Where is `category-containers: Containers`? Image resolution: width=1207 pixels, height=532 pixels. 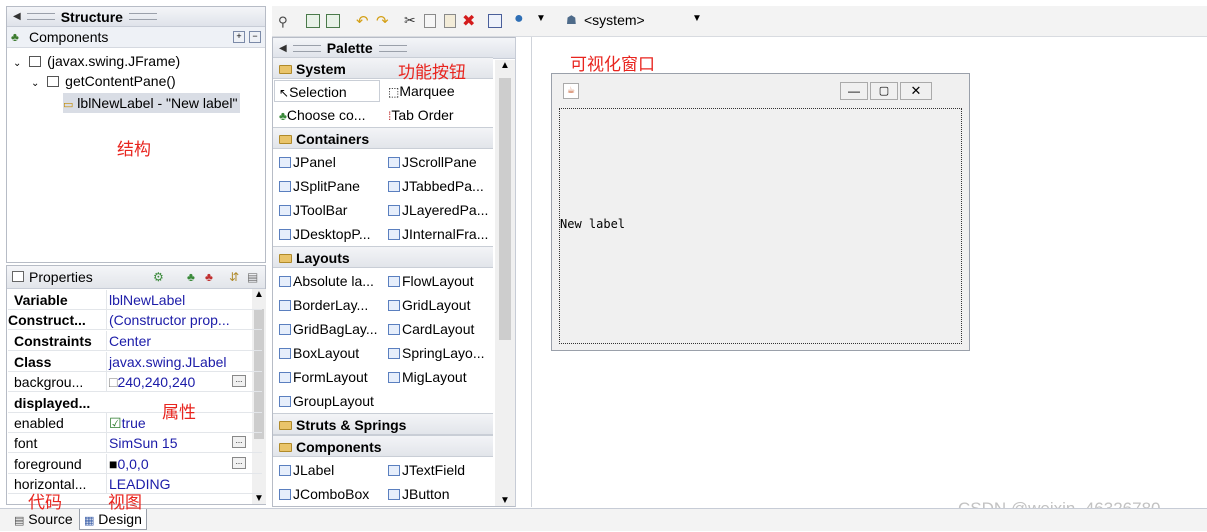 category-containers: Containers is located at coordinates (383, 138).